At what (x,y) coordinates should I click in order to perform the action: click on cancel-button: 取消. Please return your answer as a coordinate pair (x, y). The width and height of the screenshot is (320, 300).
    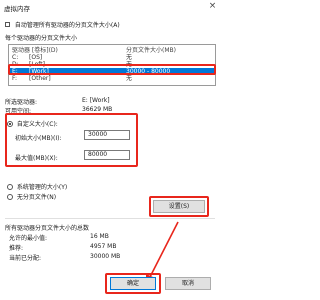
    Looking at the image, I should click on (188, 283).